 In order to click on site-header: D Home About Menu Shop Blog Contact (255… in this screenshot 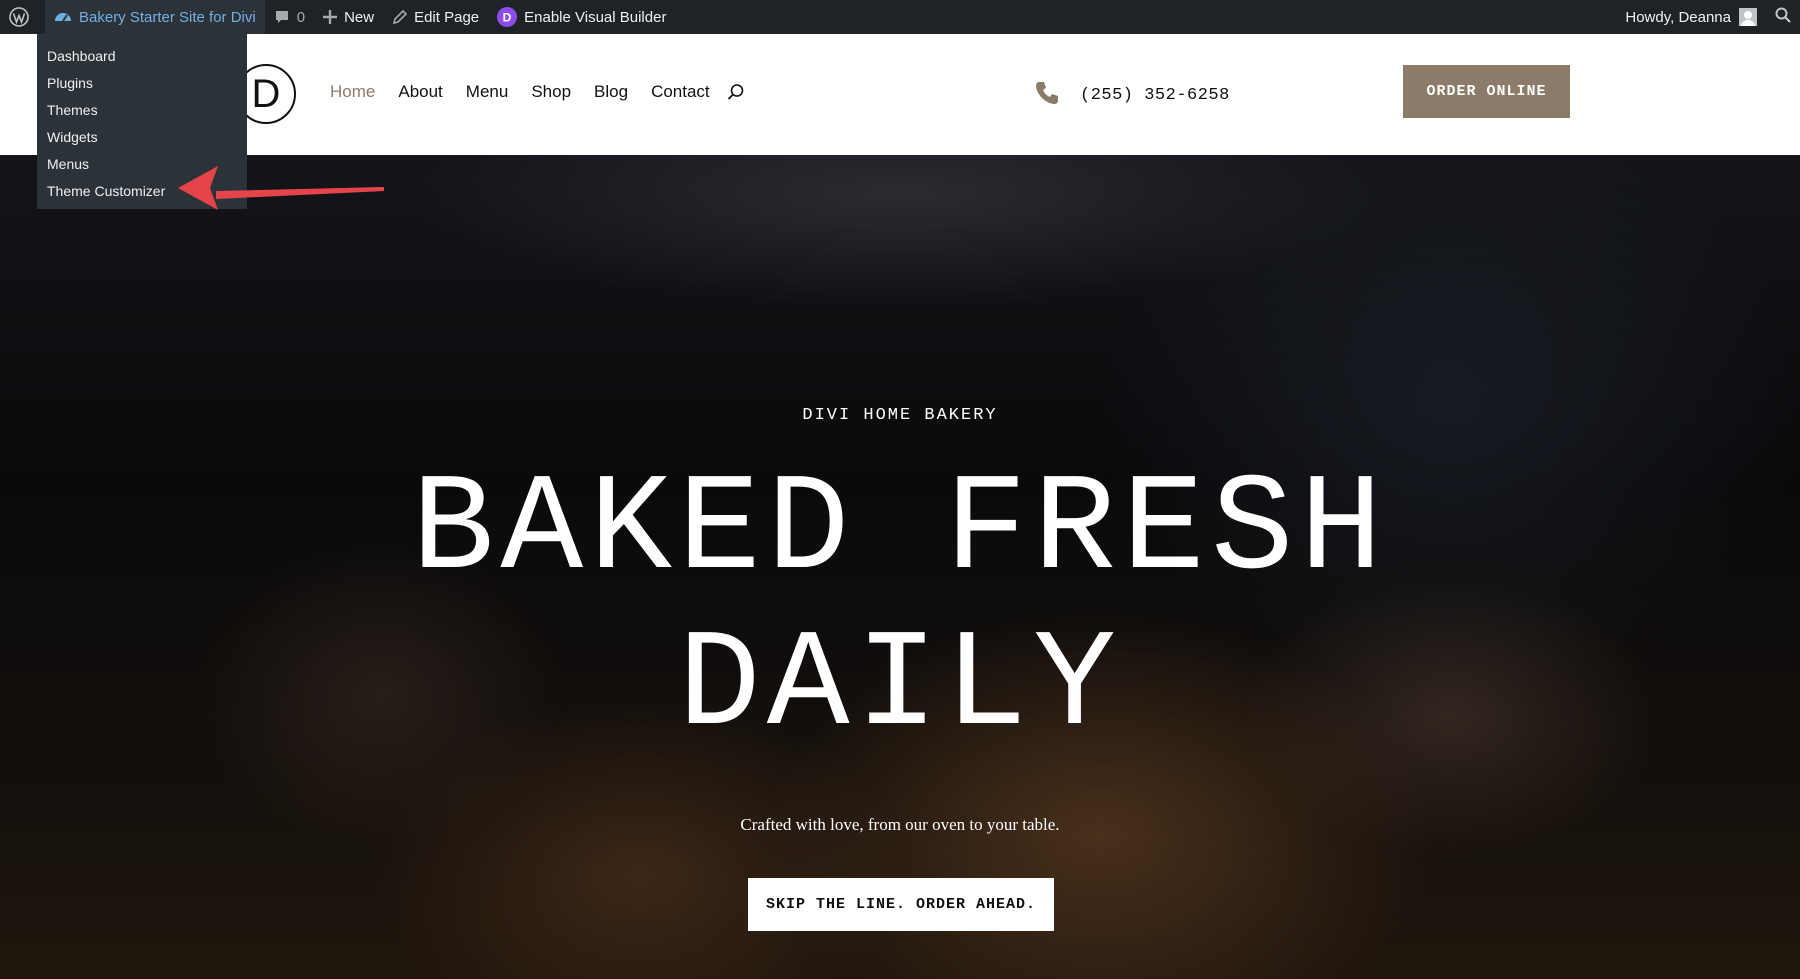, I will do `click(900, 94)`.